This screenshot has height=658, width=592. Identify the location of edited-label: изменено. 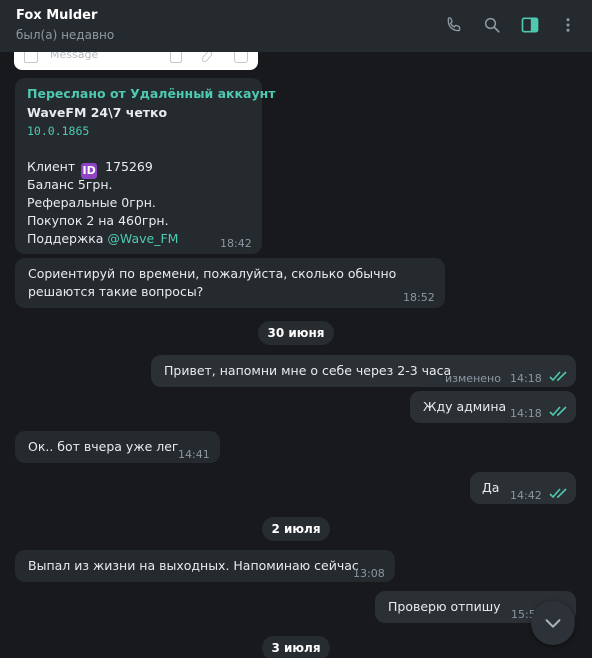
(473, 378).